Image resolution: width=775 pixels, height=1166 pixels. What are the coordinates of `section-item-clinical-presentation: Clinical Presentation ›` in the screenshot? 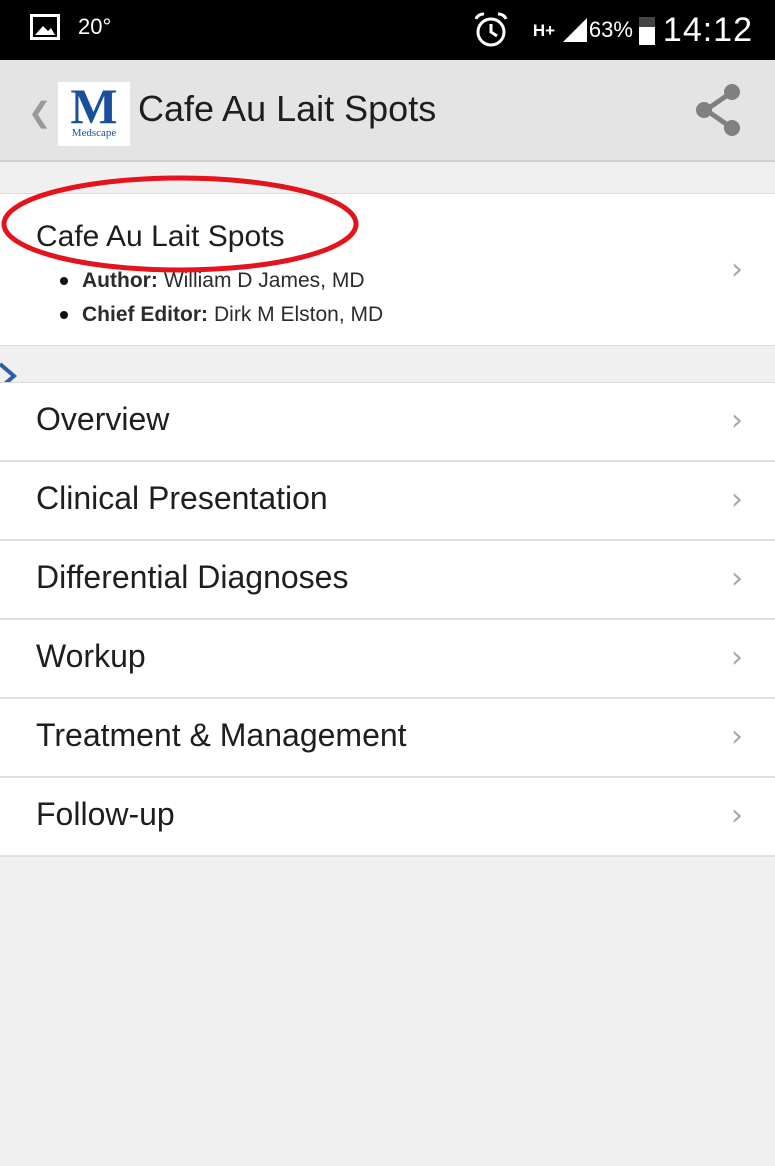 It's located at (387, 501).